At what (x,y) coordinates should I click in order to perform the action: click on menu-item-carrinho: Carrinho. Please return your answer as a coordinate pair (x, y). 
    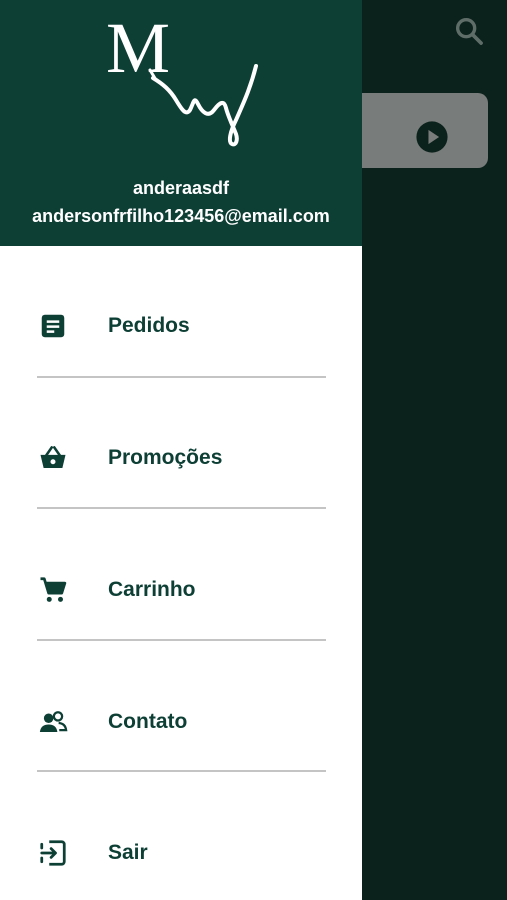
    Looking at the image, I should click on (181, 587).